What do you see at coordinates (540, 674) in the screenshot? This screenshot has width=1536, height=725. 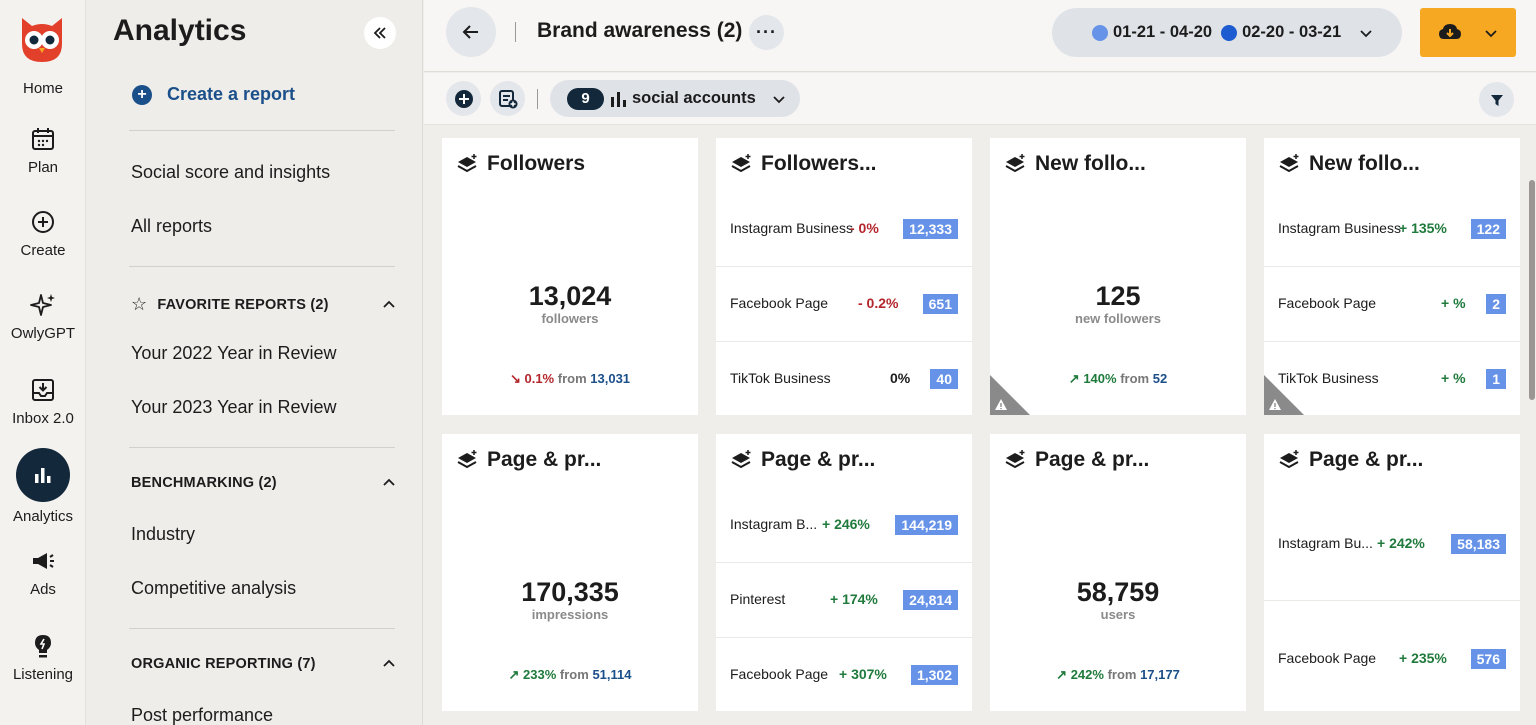 I see `change-percent: 233%` at bounding box center [540, 674].